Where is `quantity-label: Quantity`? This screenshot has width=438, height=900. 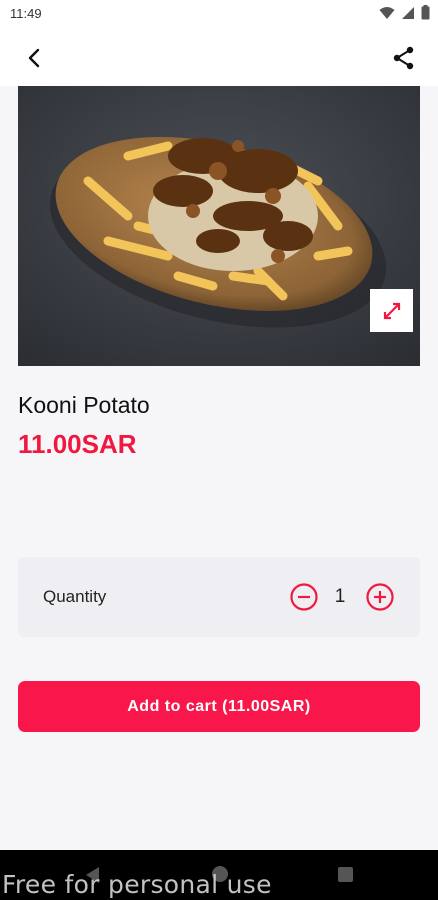
quantity-label: Quantity is located at coordinates (75, 596).